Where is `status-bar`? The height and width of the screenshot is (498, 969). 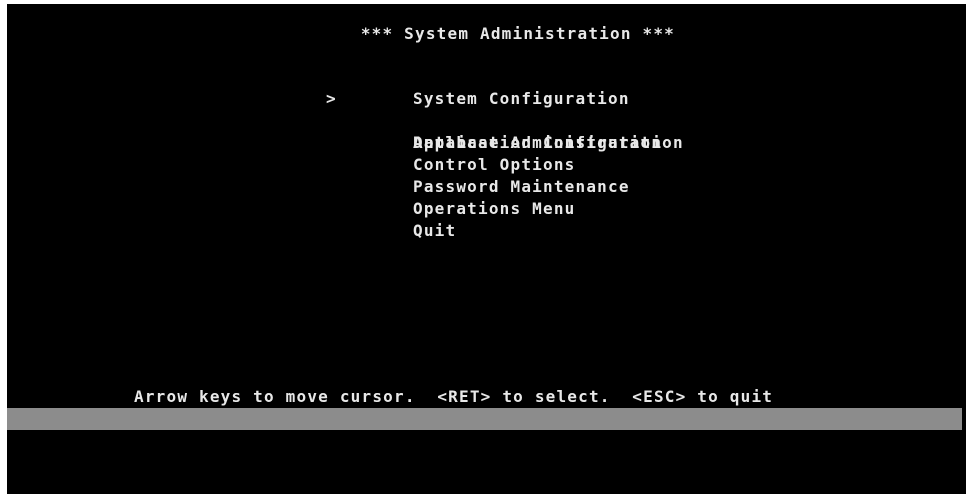
status-bar is located at coordinates (484, 419).